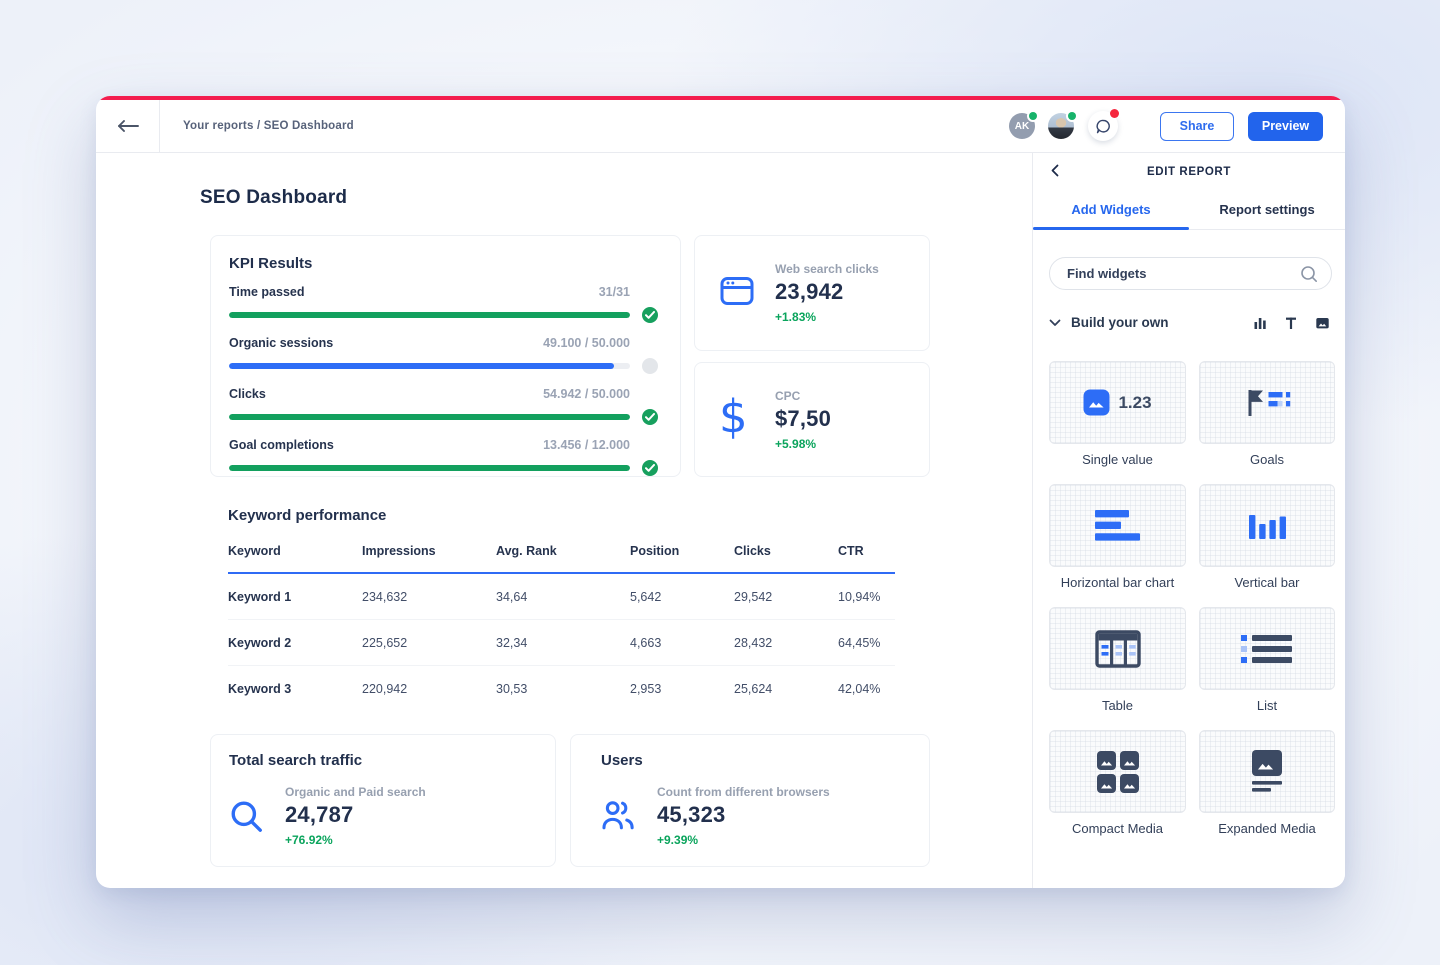 The width and height of the screenshot is (1440, 965). I want to click on stat-delta: +9.39%, so click(678, 840).